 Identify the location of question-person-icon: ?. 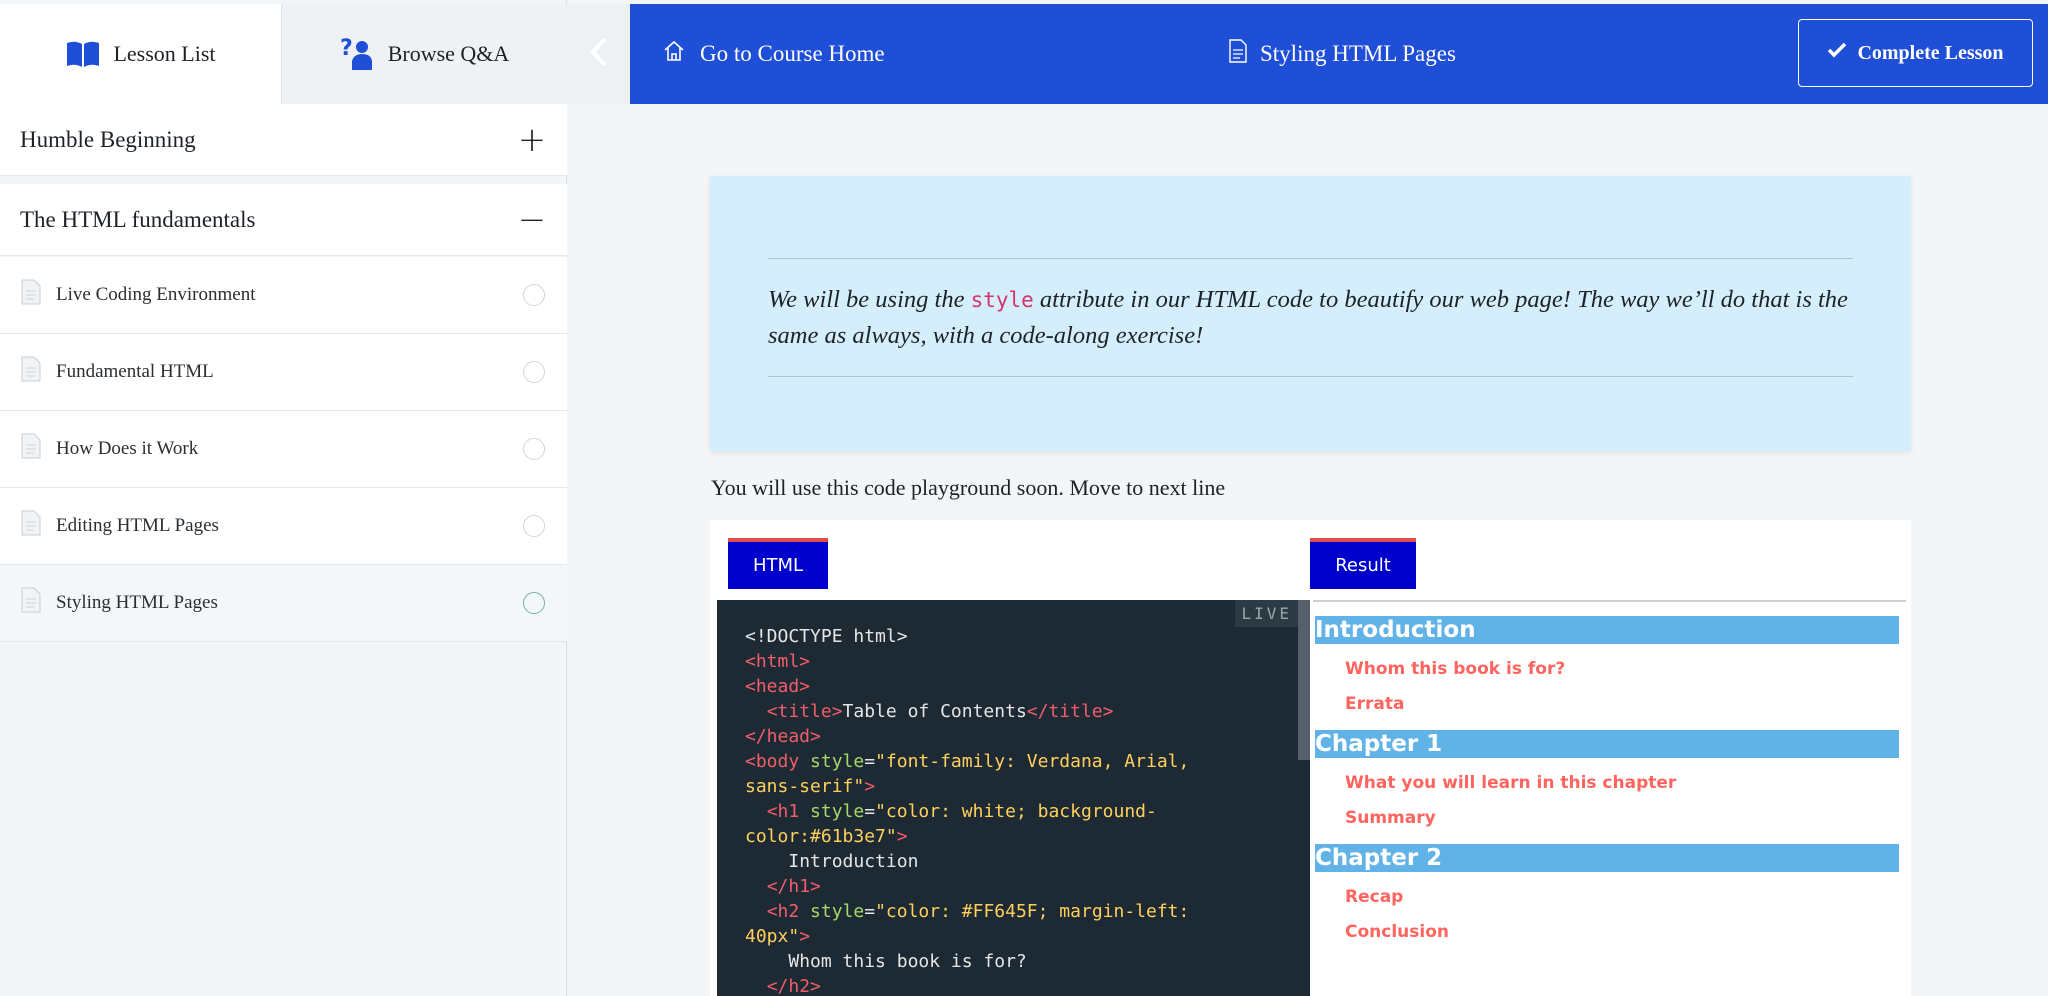
(358, 54).